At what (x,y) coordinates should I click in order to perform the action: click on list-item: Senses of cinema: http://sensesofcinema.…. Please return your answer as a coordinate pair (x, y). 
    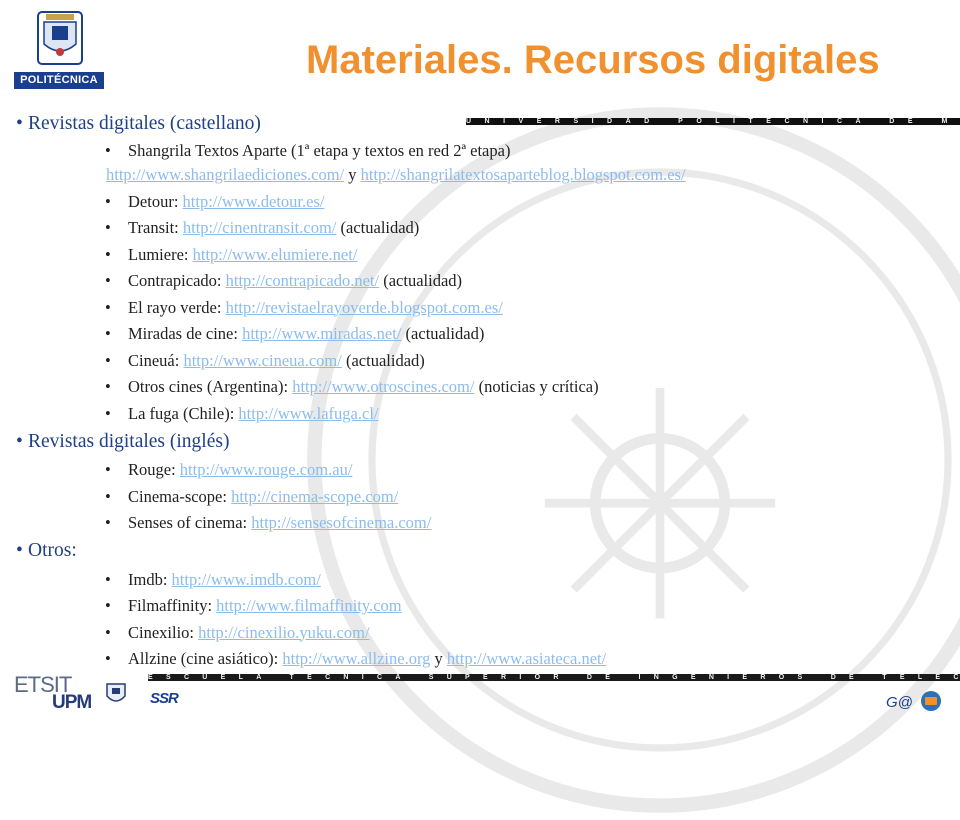
    Looking at the image, I should click on (532, 522).